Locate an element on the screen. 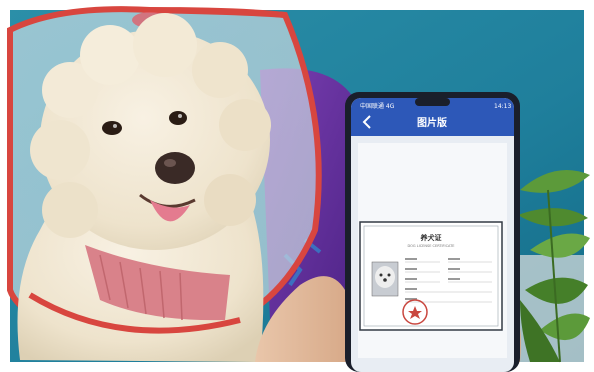 This screenshot has width=594, height=372. license-certificate: 养犬证 DOG LICENSE CERTIFICATE is located at coordinates (431, 276).